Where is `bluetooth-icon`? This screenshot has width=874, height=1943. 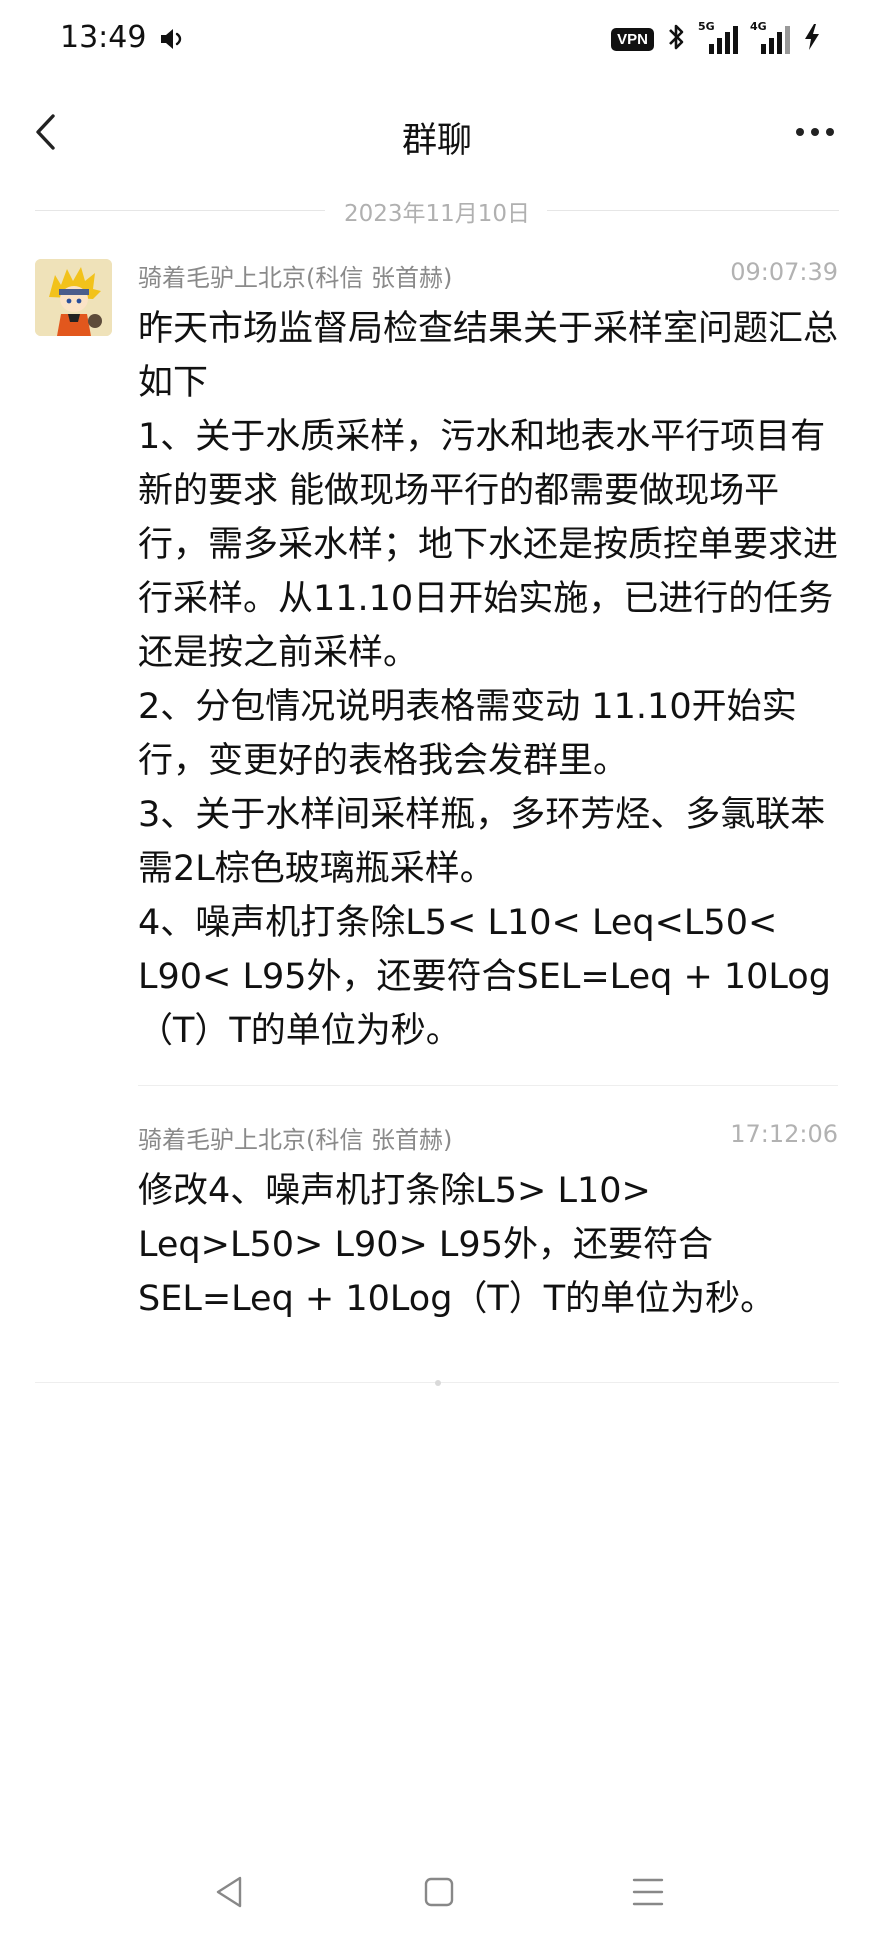 bluetooth-icon is located at coordinates (676, 39).